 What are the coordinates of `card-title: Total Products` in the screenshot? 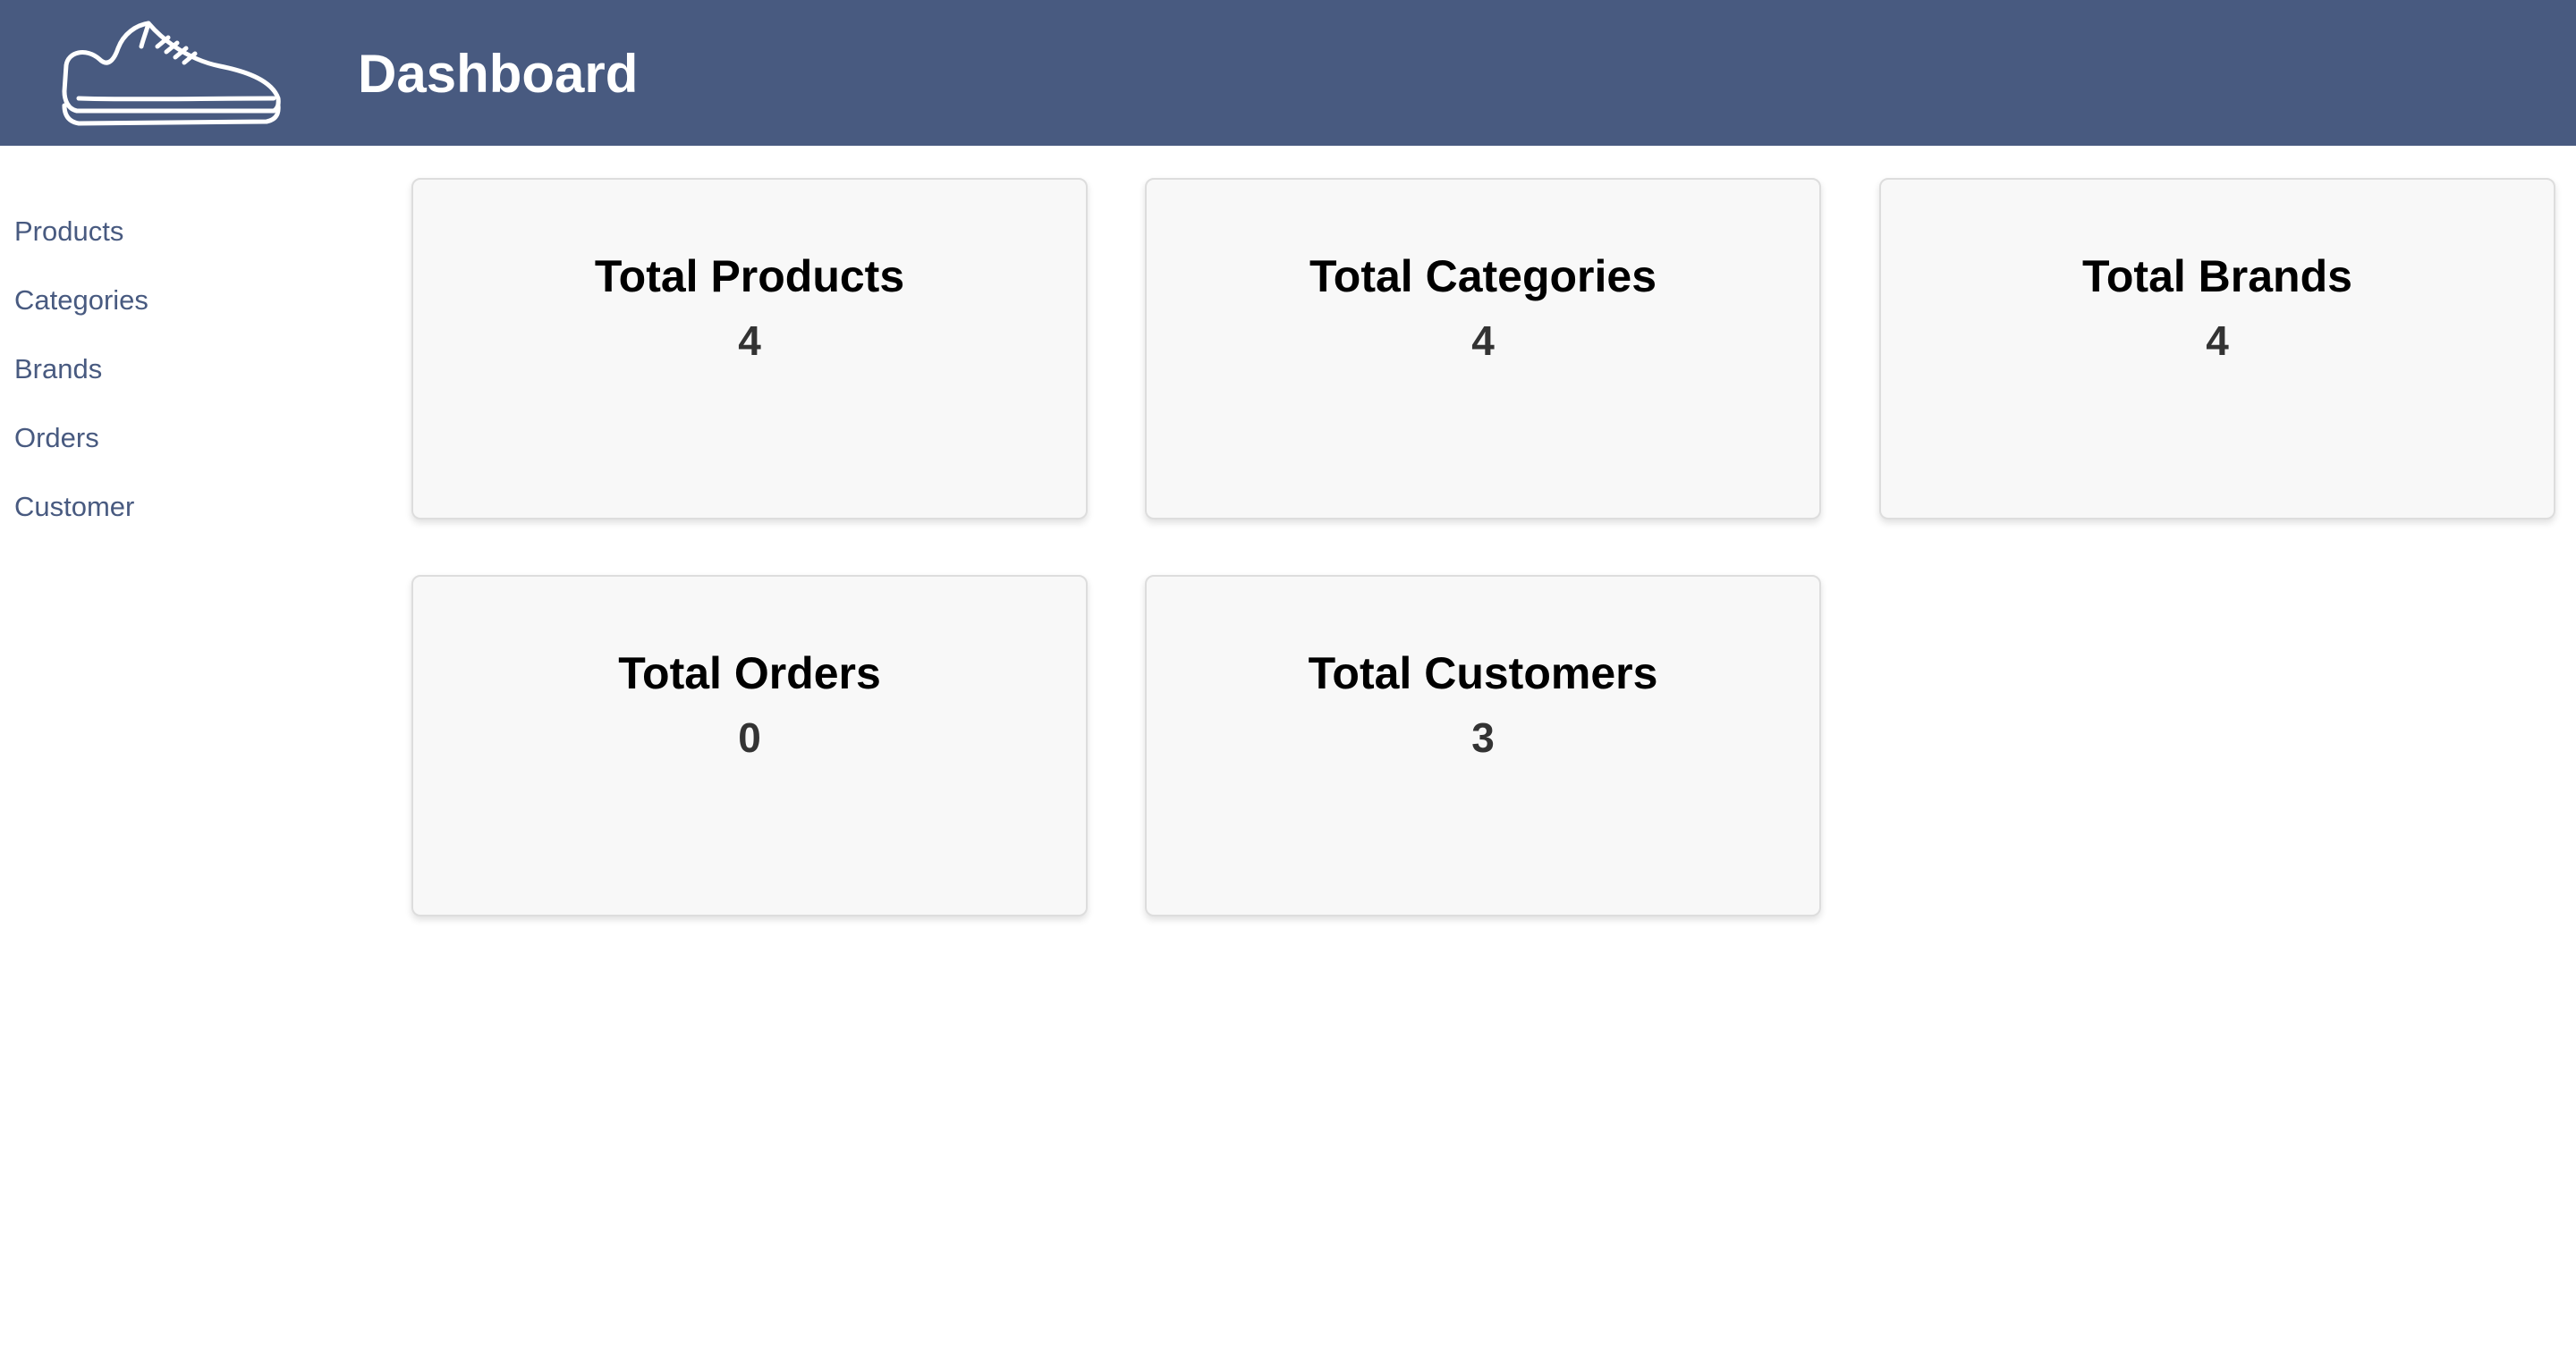 It's located at (749, 276).